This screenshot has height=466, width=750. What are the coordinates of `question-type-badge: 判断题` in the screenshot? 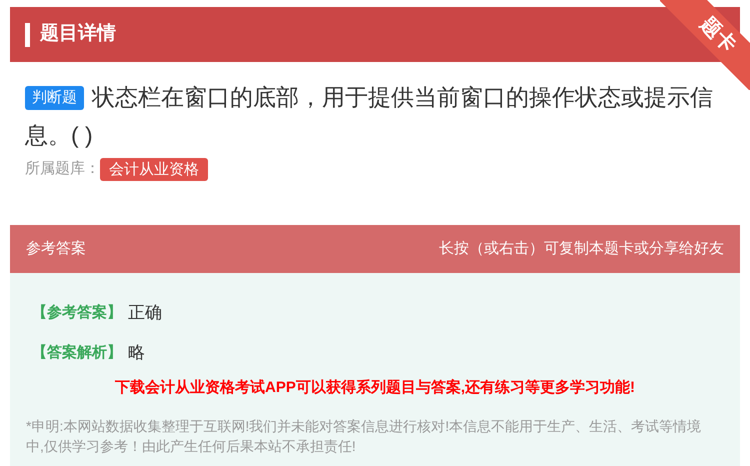 It's located at (54, 98).